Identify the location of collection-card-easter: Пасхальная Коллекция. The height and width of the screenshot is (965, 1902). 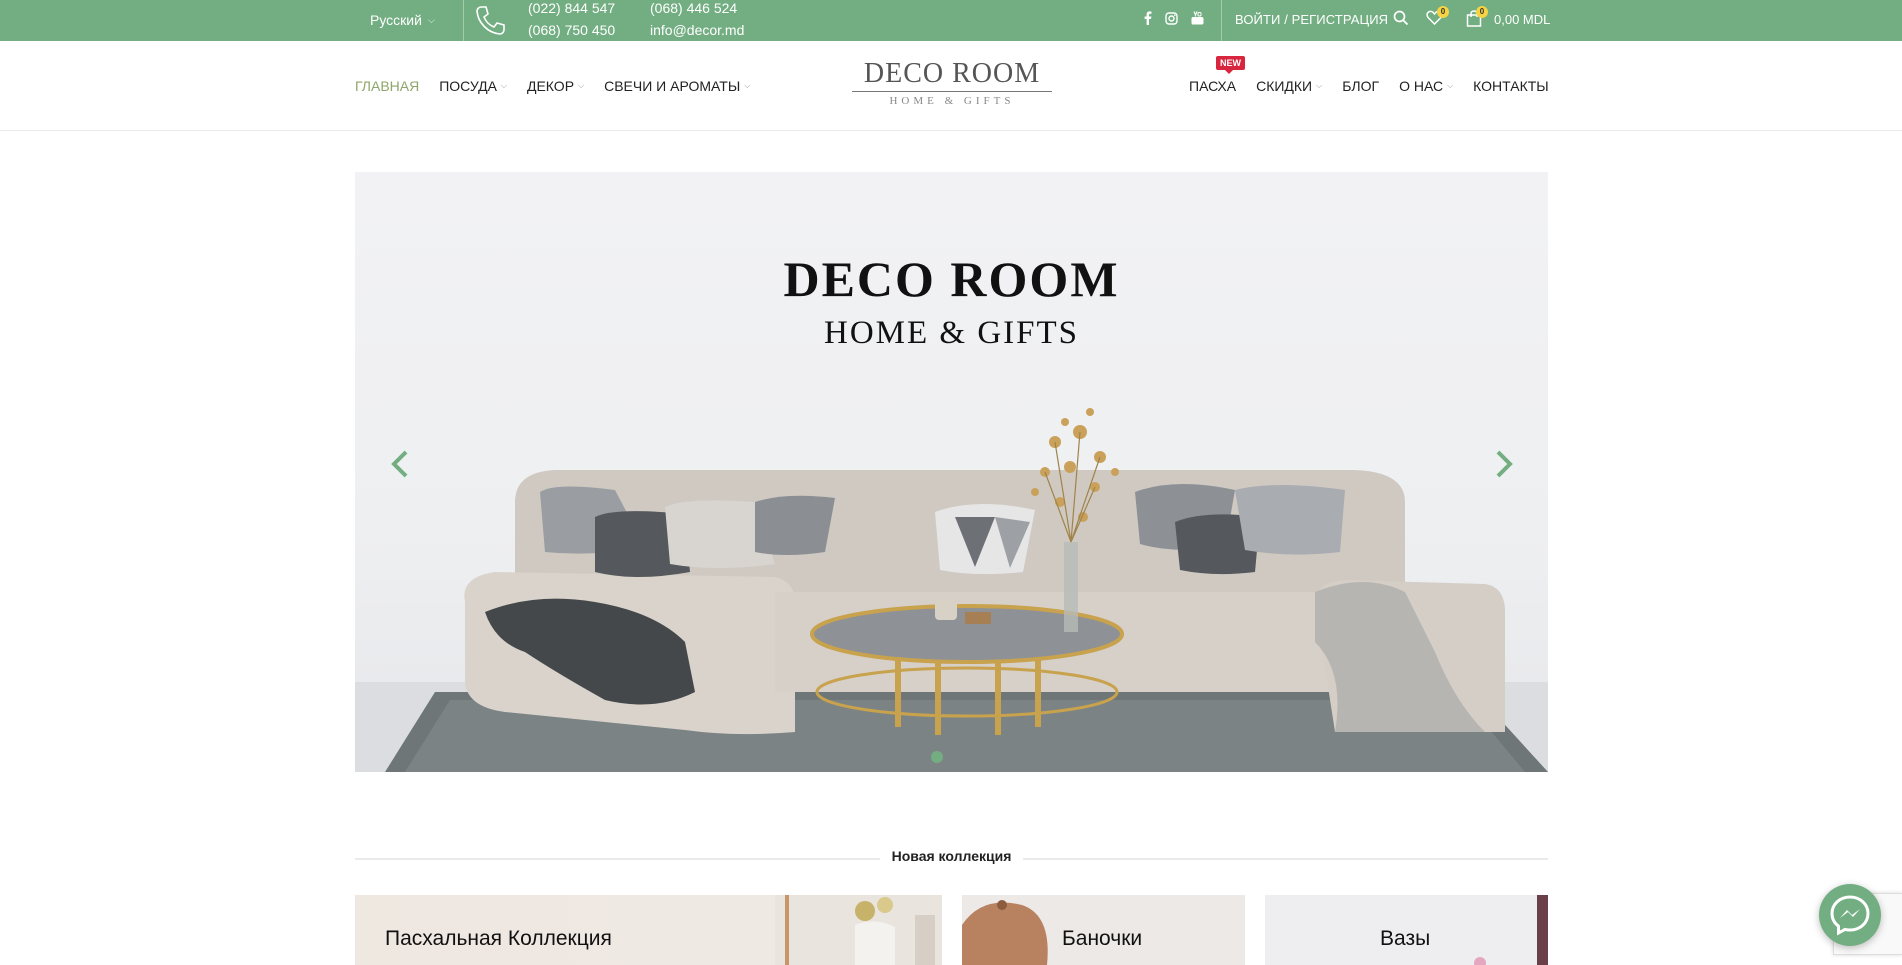
(648, 930).